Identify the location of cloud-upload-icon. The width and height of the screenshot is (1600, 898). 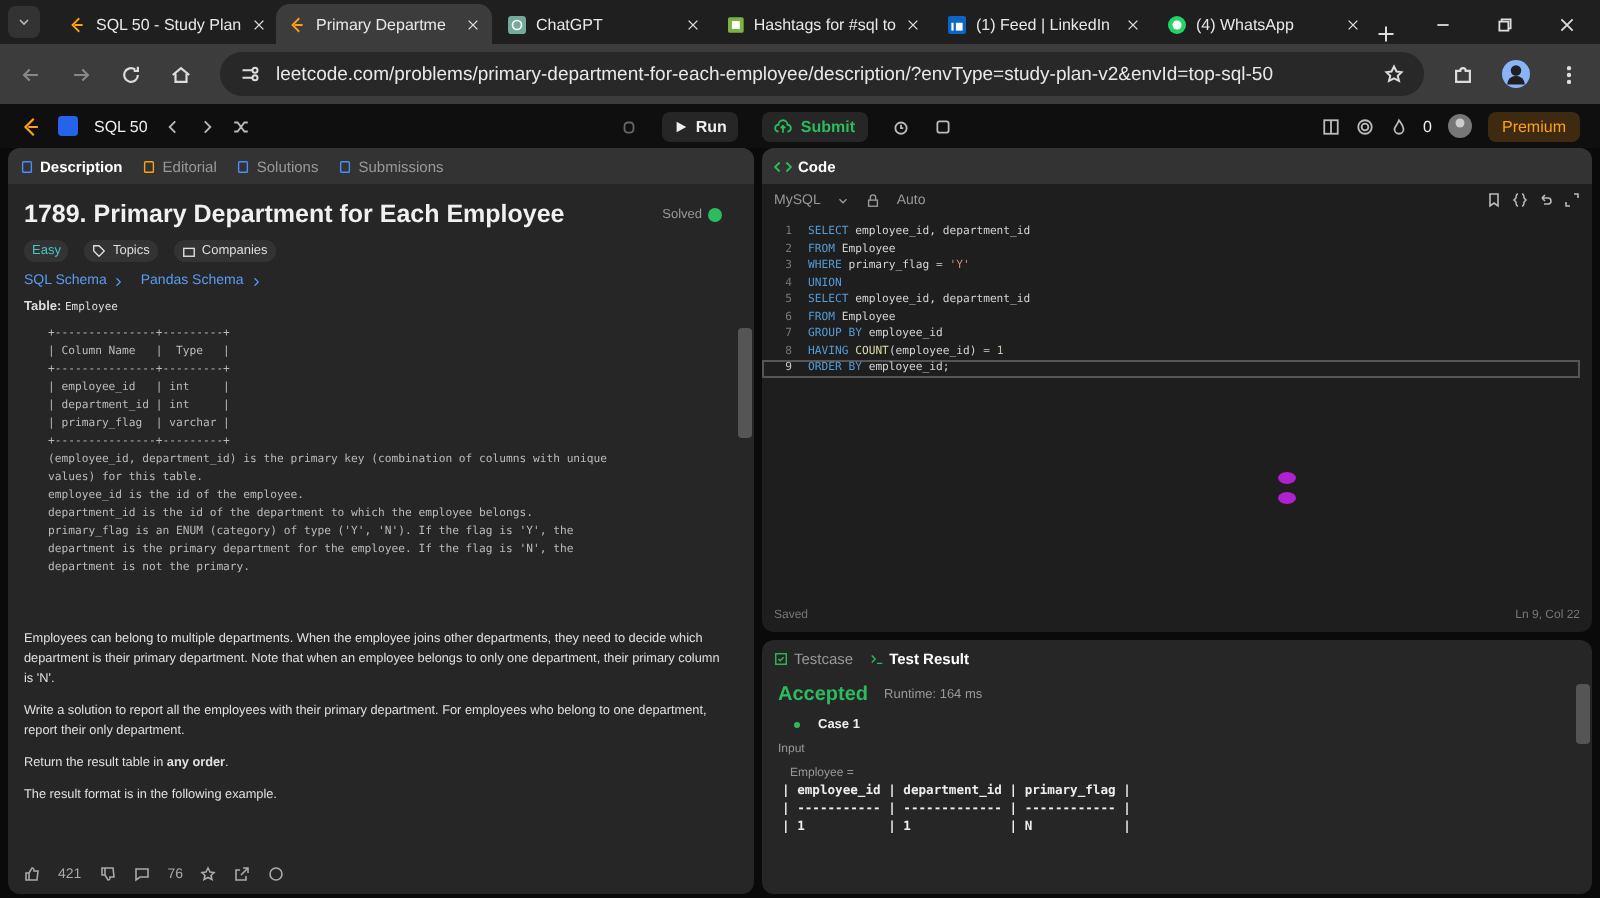
(783, 126).